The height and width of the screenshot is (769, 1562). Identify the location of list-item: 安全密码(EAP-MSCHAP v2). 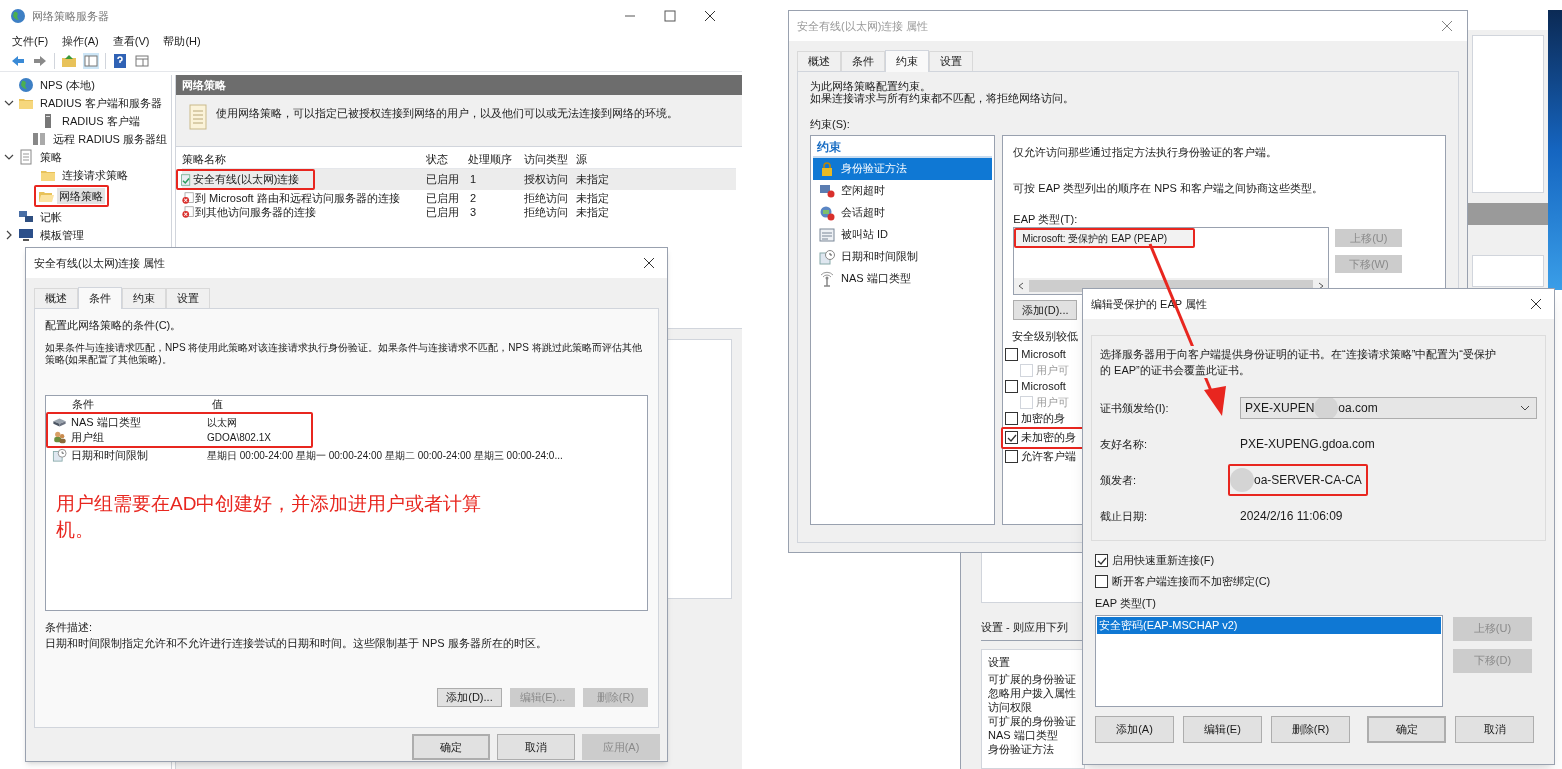
(1269, 625).